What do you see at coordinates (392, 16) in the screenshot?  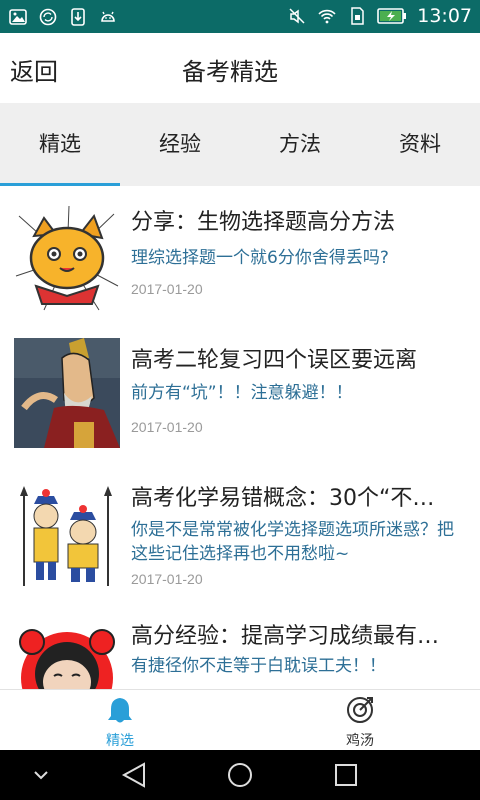 I see `battery-charging-icon` at bounding box center [392, 16].